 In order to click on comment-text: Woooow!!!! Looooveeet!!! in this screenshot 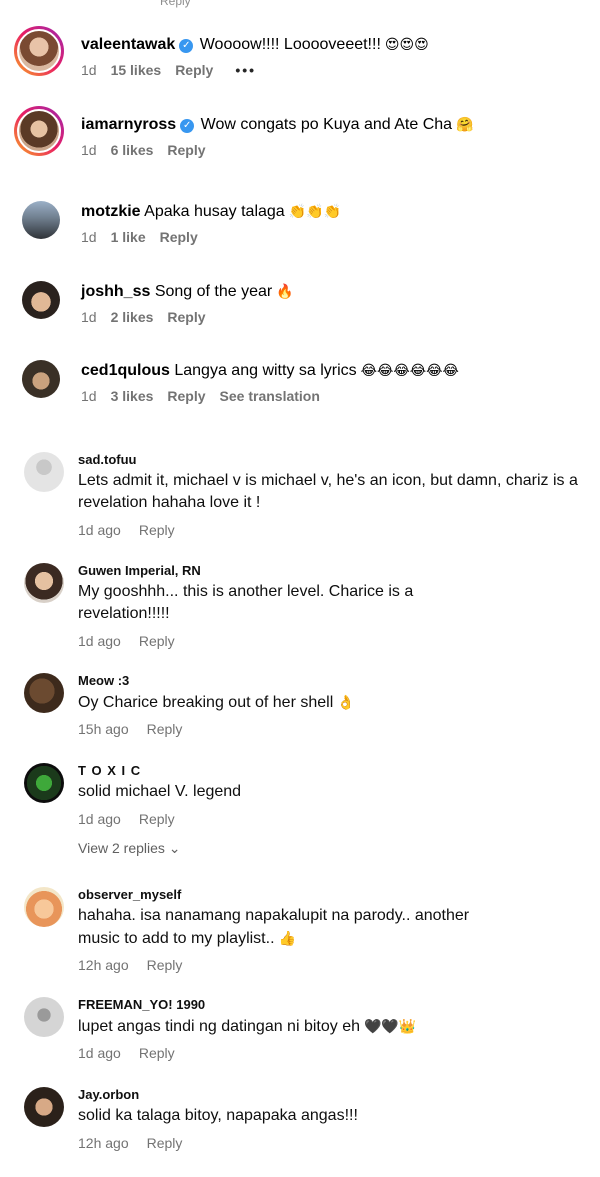, I will do `click(290, 44)`.